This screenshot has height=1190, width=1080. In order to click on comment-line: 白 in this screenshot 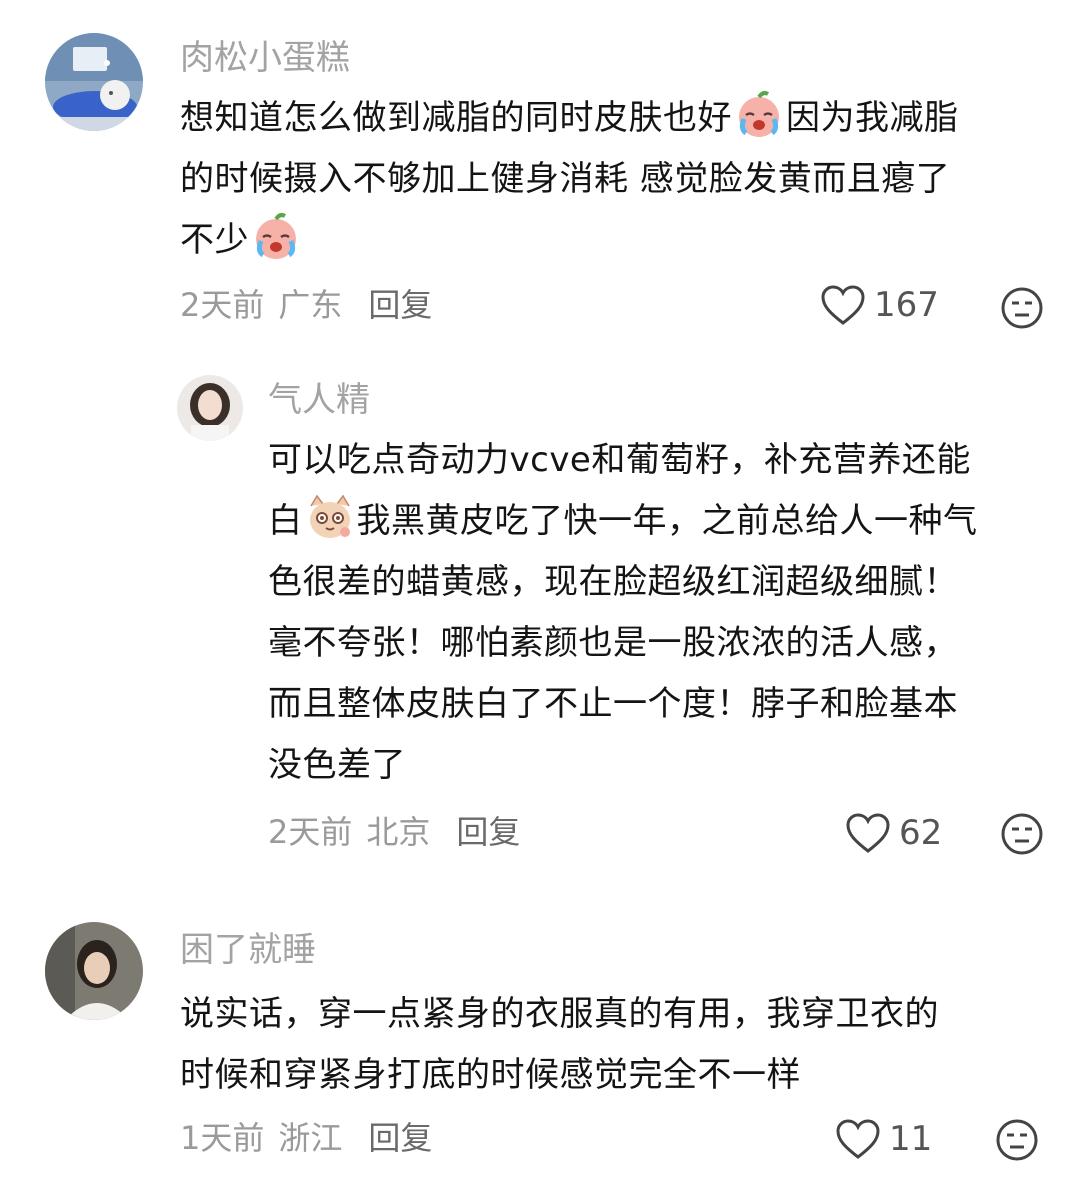, I will do `click(285, 521)`.